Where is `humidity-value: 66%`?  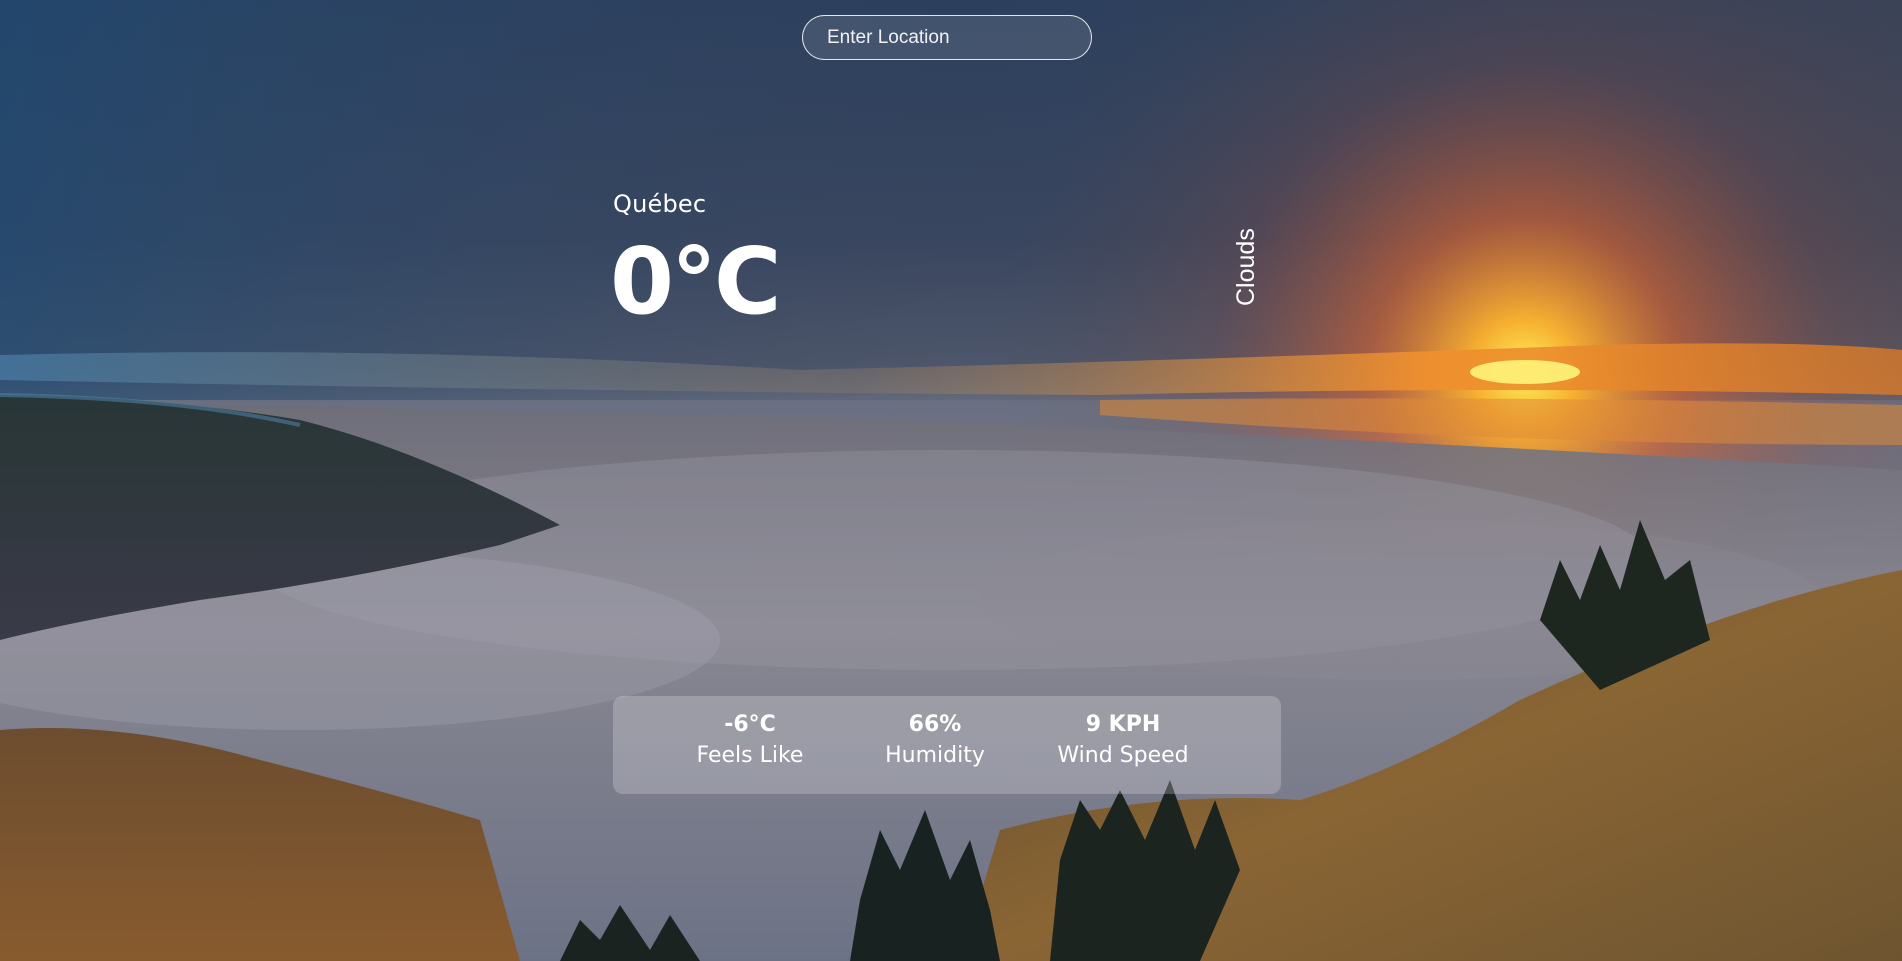
humidity-value: 66% is located at coordinates (935, 724).